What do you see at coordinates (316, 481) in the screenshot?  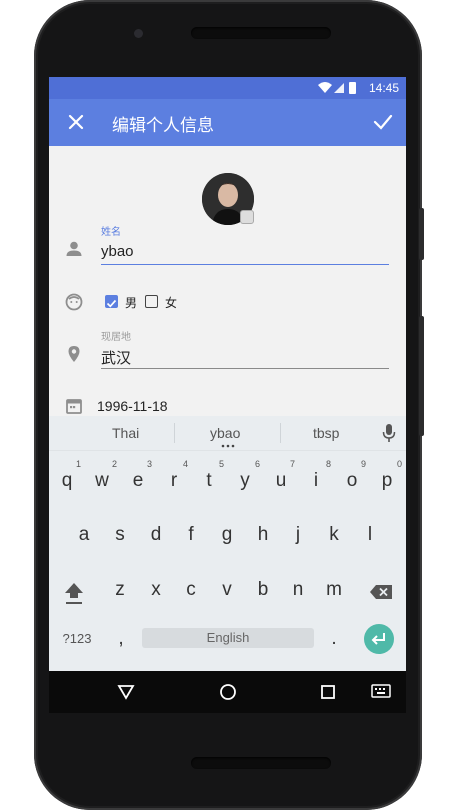 I see `key-i: i` at bounding box center [316, 481].